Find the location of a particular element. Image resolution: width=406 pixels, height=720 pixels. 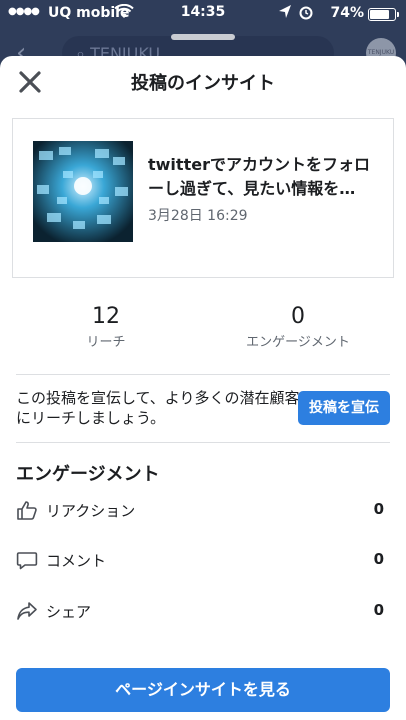

sheet-title: 投稿のインサイト is located at coordinates (203, 83).